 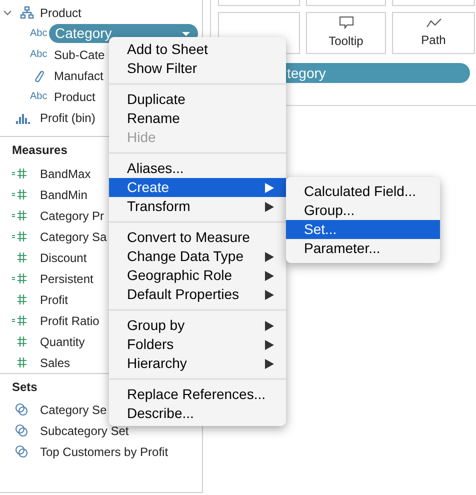 I want to click on menu-item: Group by, so click(x=197, y=325).